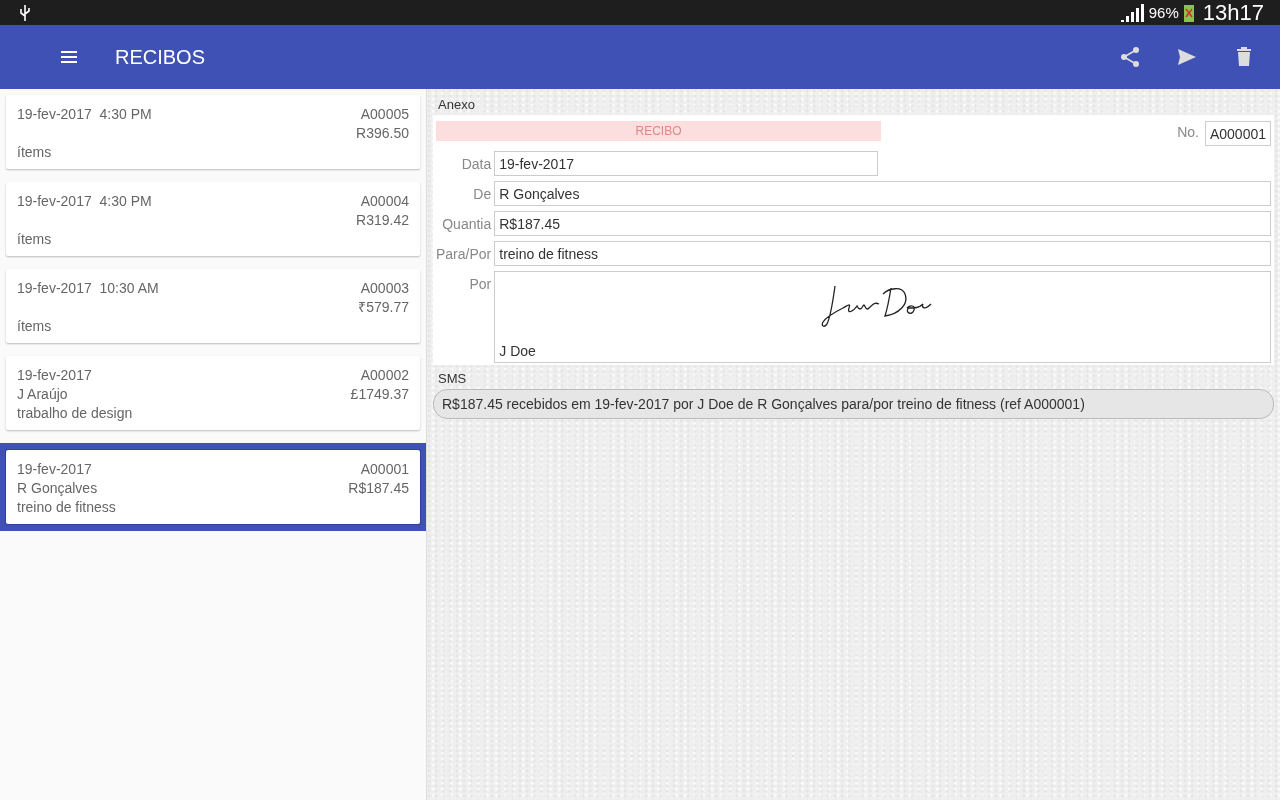  What do you see at coordinates (25, 12) in the screenshot?
I see `usb-icon` at bounding box center [25, 12].